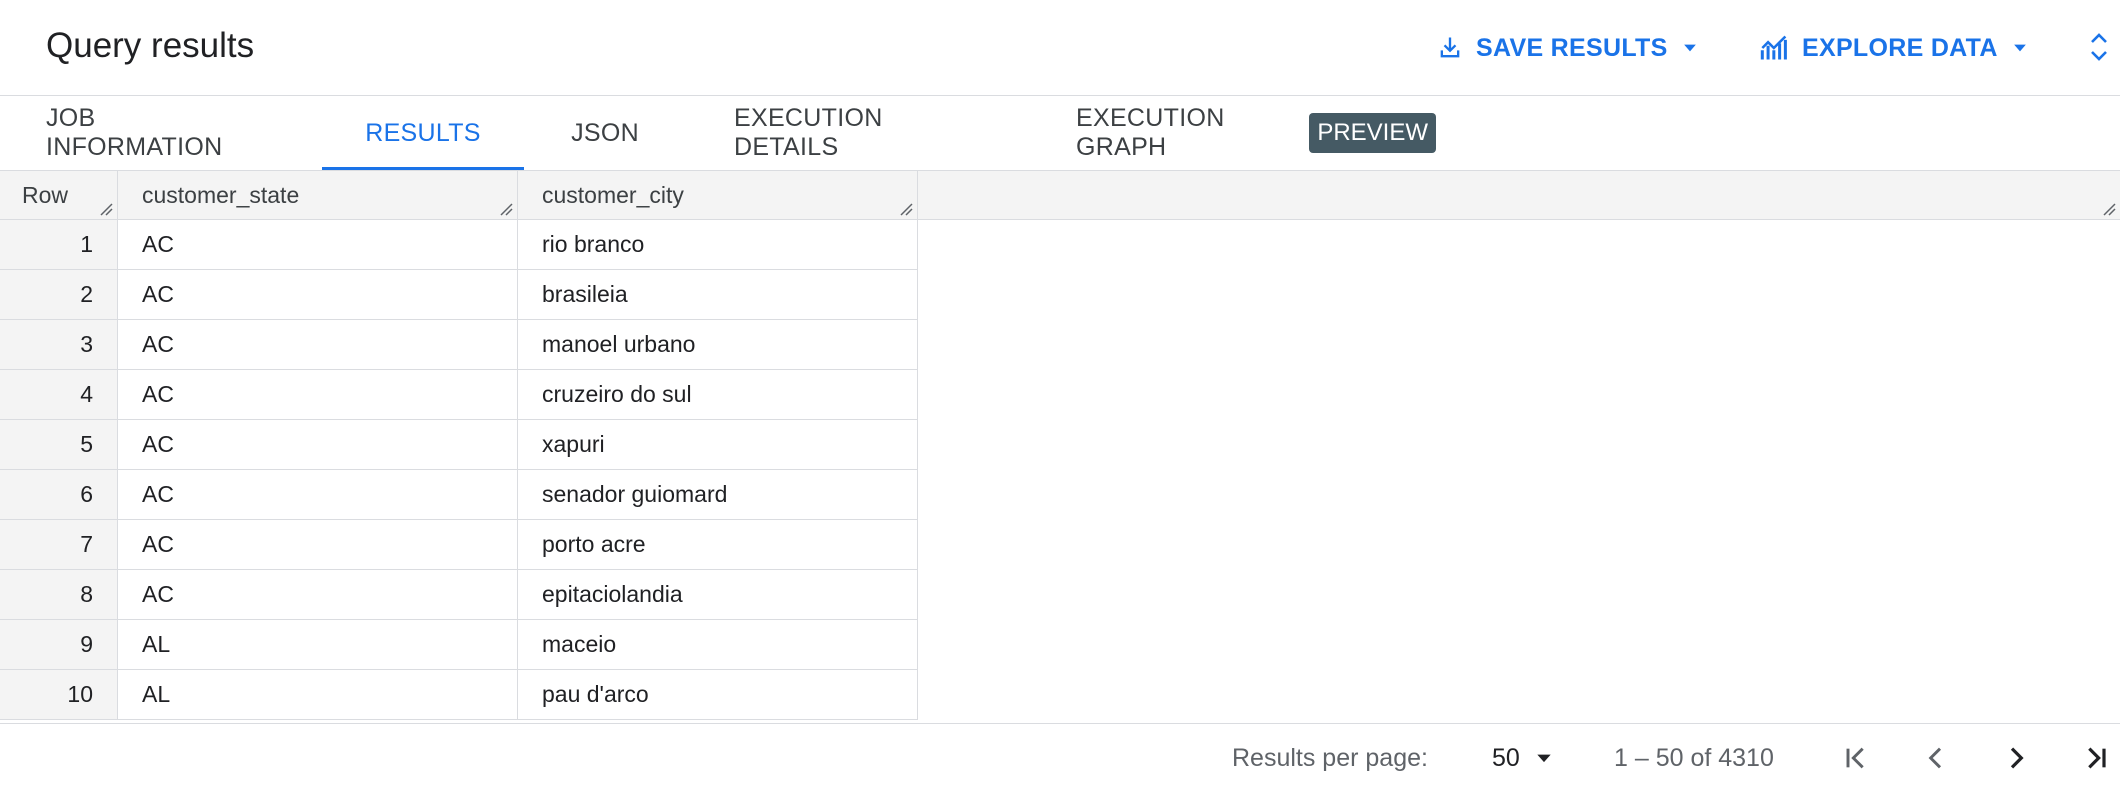 This screenshot has height=790, width=2120. I want to click on column-header-label: customer_state, so click(221, 195).